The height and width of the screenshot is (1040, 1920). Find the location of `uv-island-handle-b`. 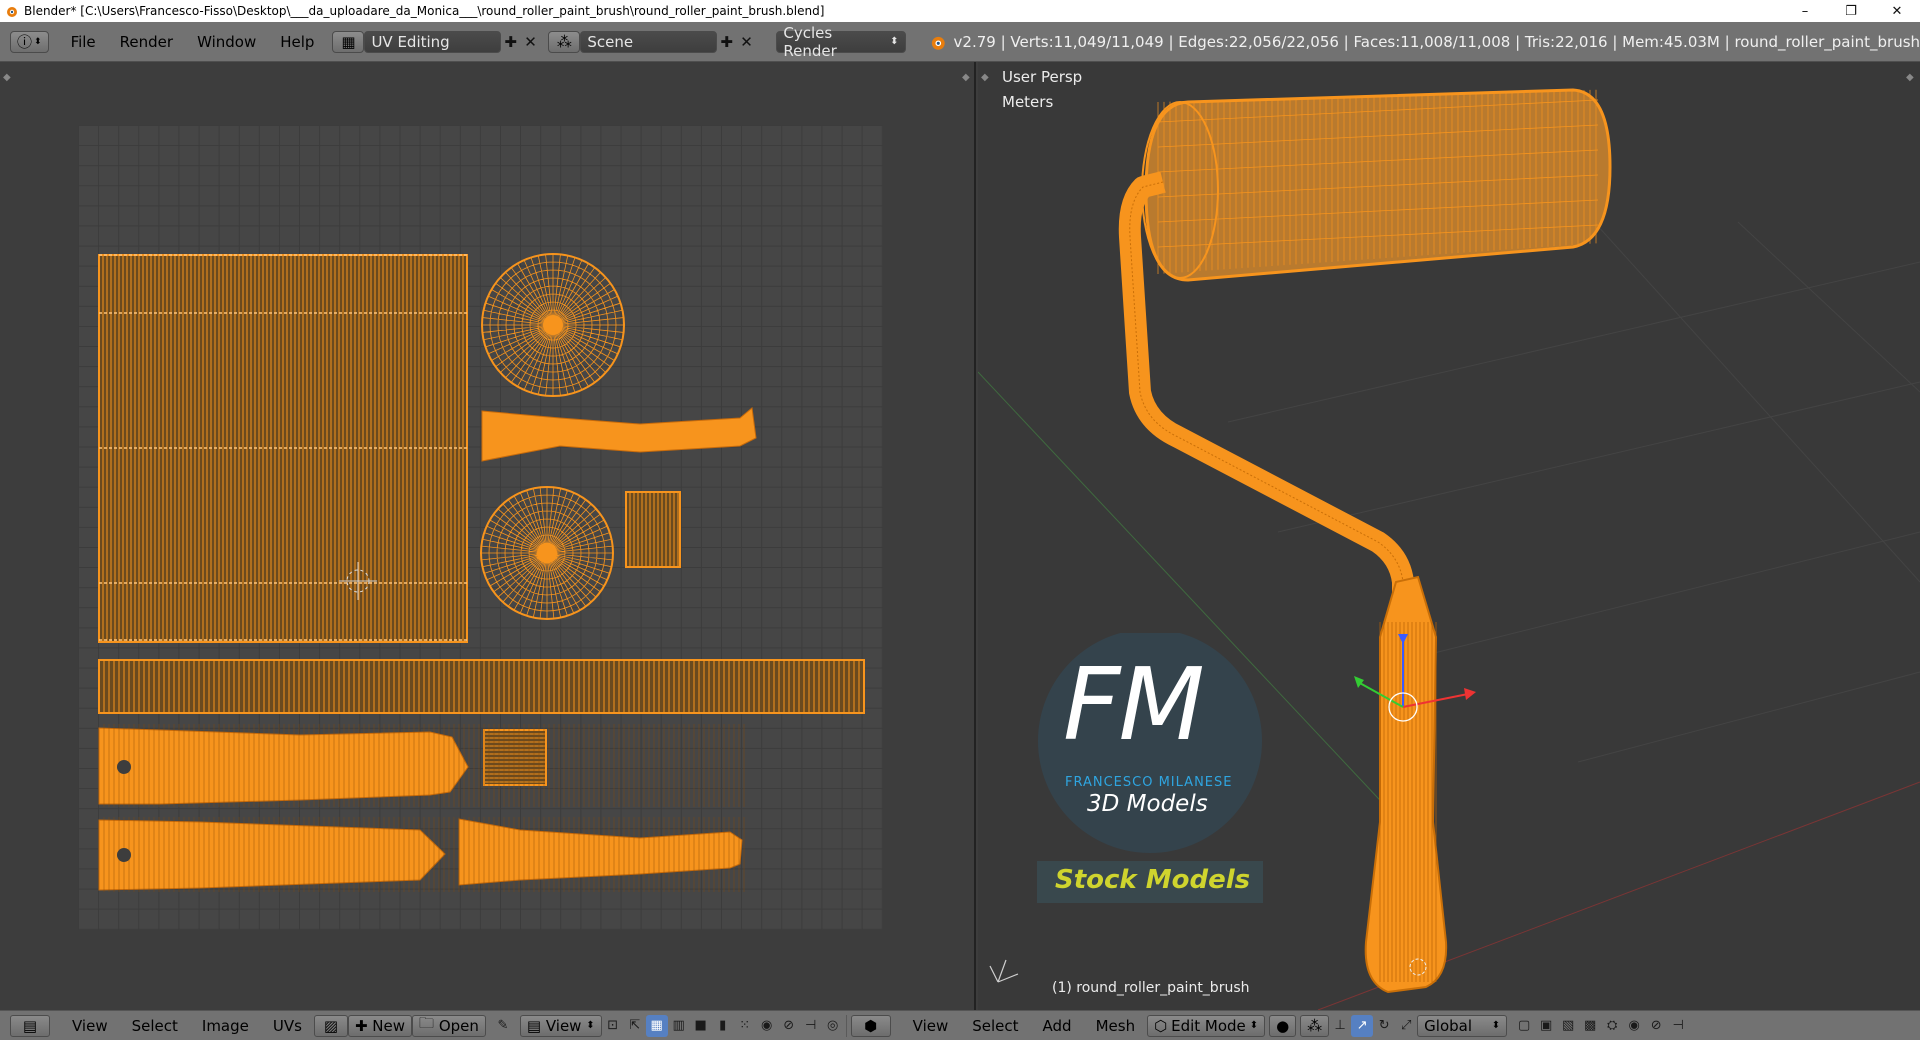

uv-island-handle-b is located at coordinates (600, 852).